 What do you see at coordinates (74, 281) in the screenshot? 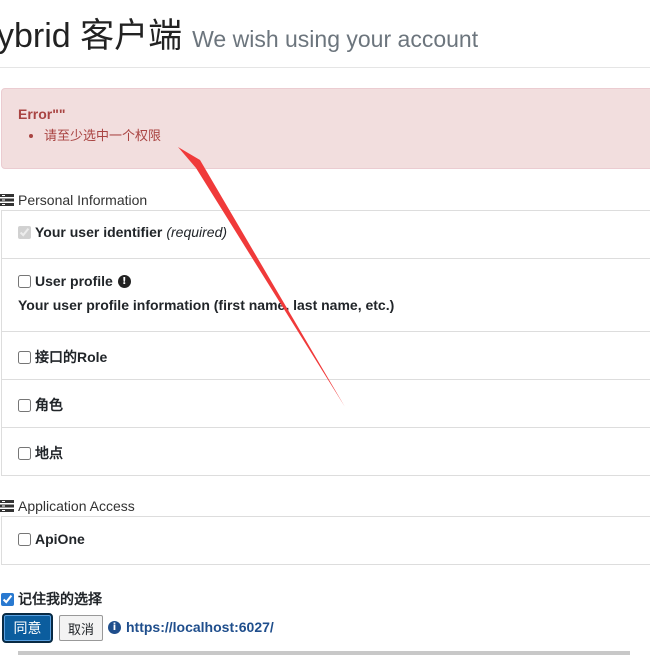
I see `scope-label-profile: User profile` at bounding box center [74, 281].